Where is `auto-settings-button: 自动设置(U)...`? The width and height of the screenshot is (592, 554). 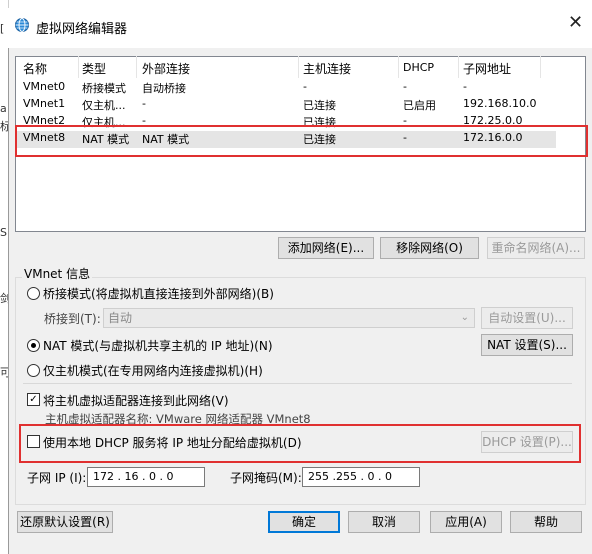
auto-settings-button: 自动设置(U)... is located at coordinates (527, 318).